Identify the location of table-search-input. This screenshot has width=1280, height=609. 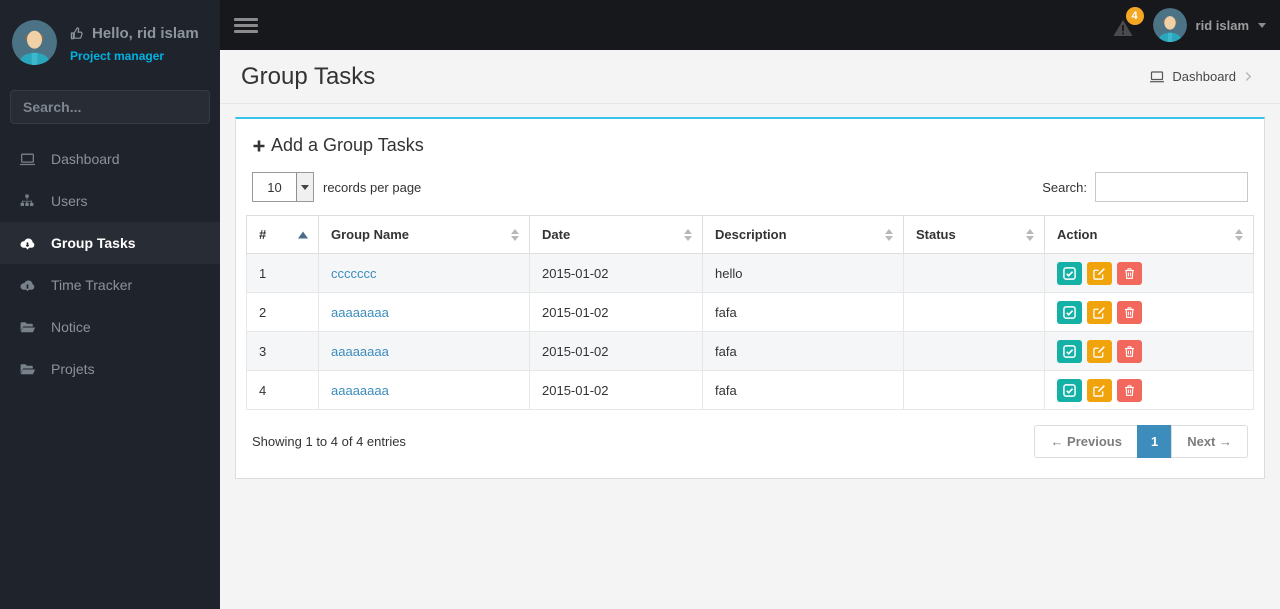
(1171, 187).